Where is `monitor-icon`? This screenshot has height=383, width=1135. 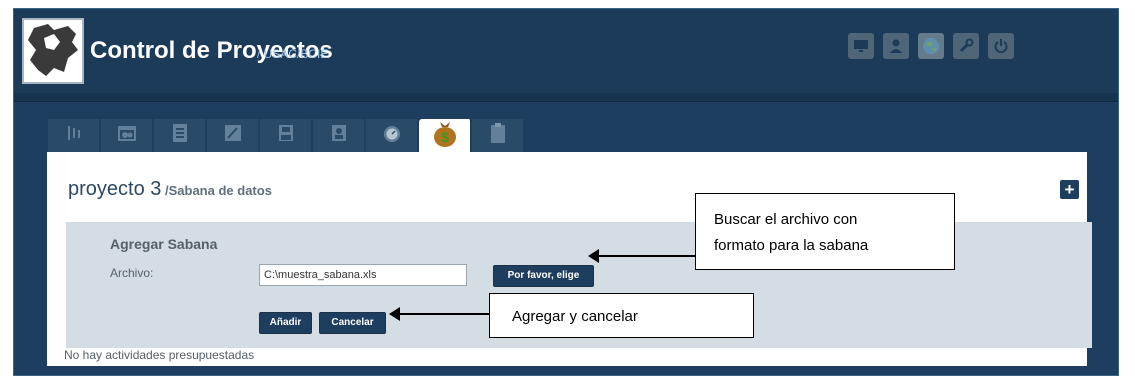 monitor-icon is located at coordinates (861, 46).